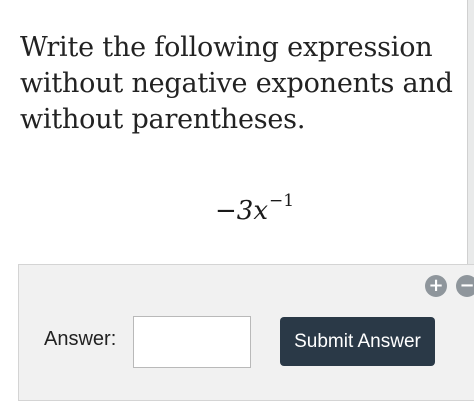  Describe the element at coordinates (436, 286) in the screenshot. I see `add-icon: +` at that location.